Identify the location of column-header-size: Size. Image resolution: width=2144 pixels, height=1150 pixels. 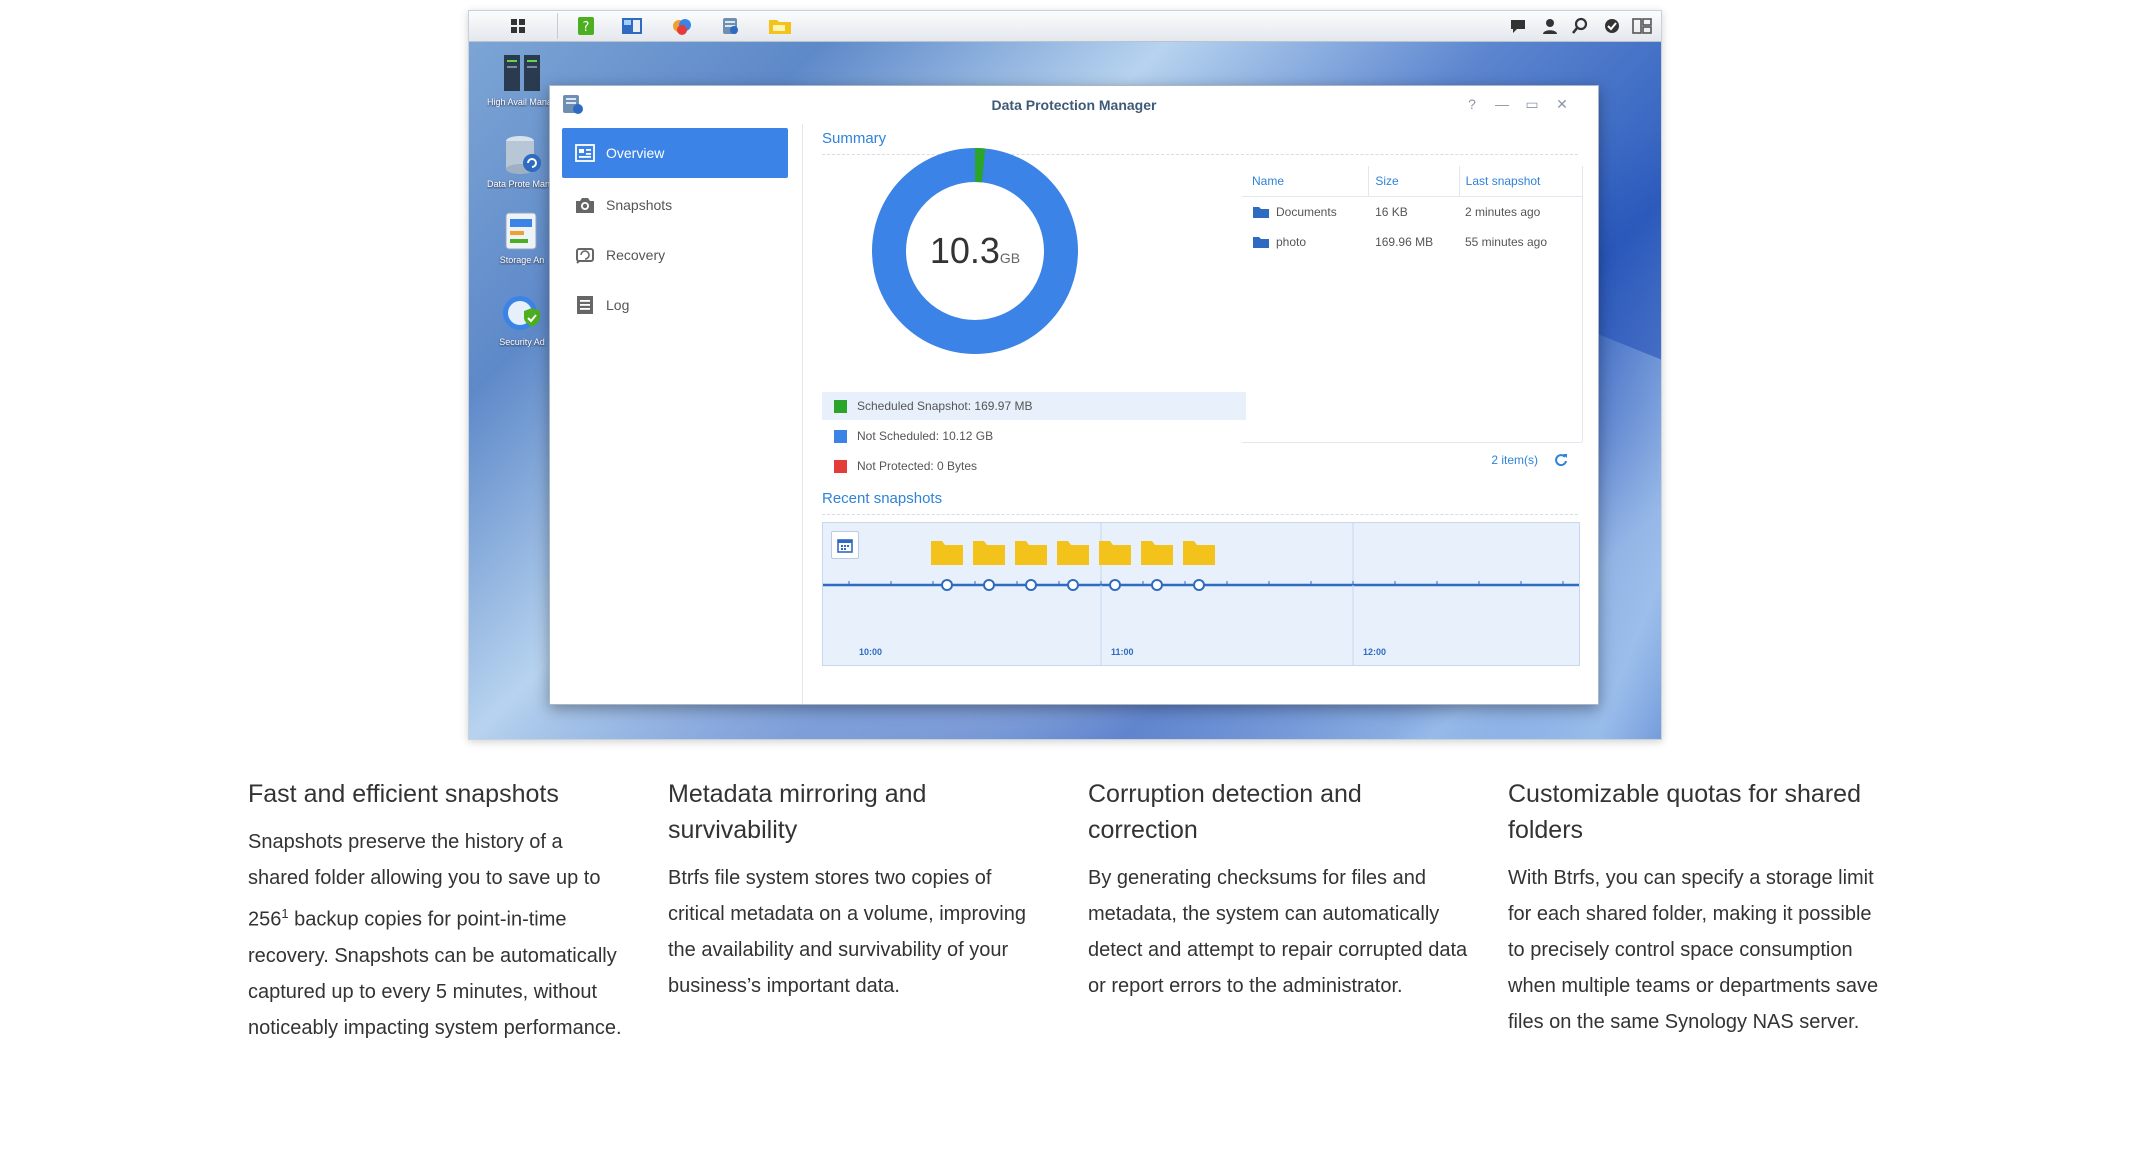
(1413, 181).